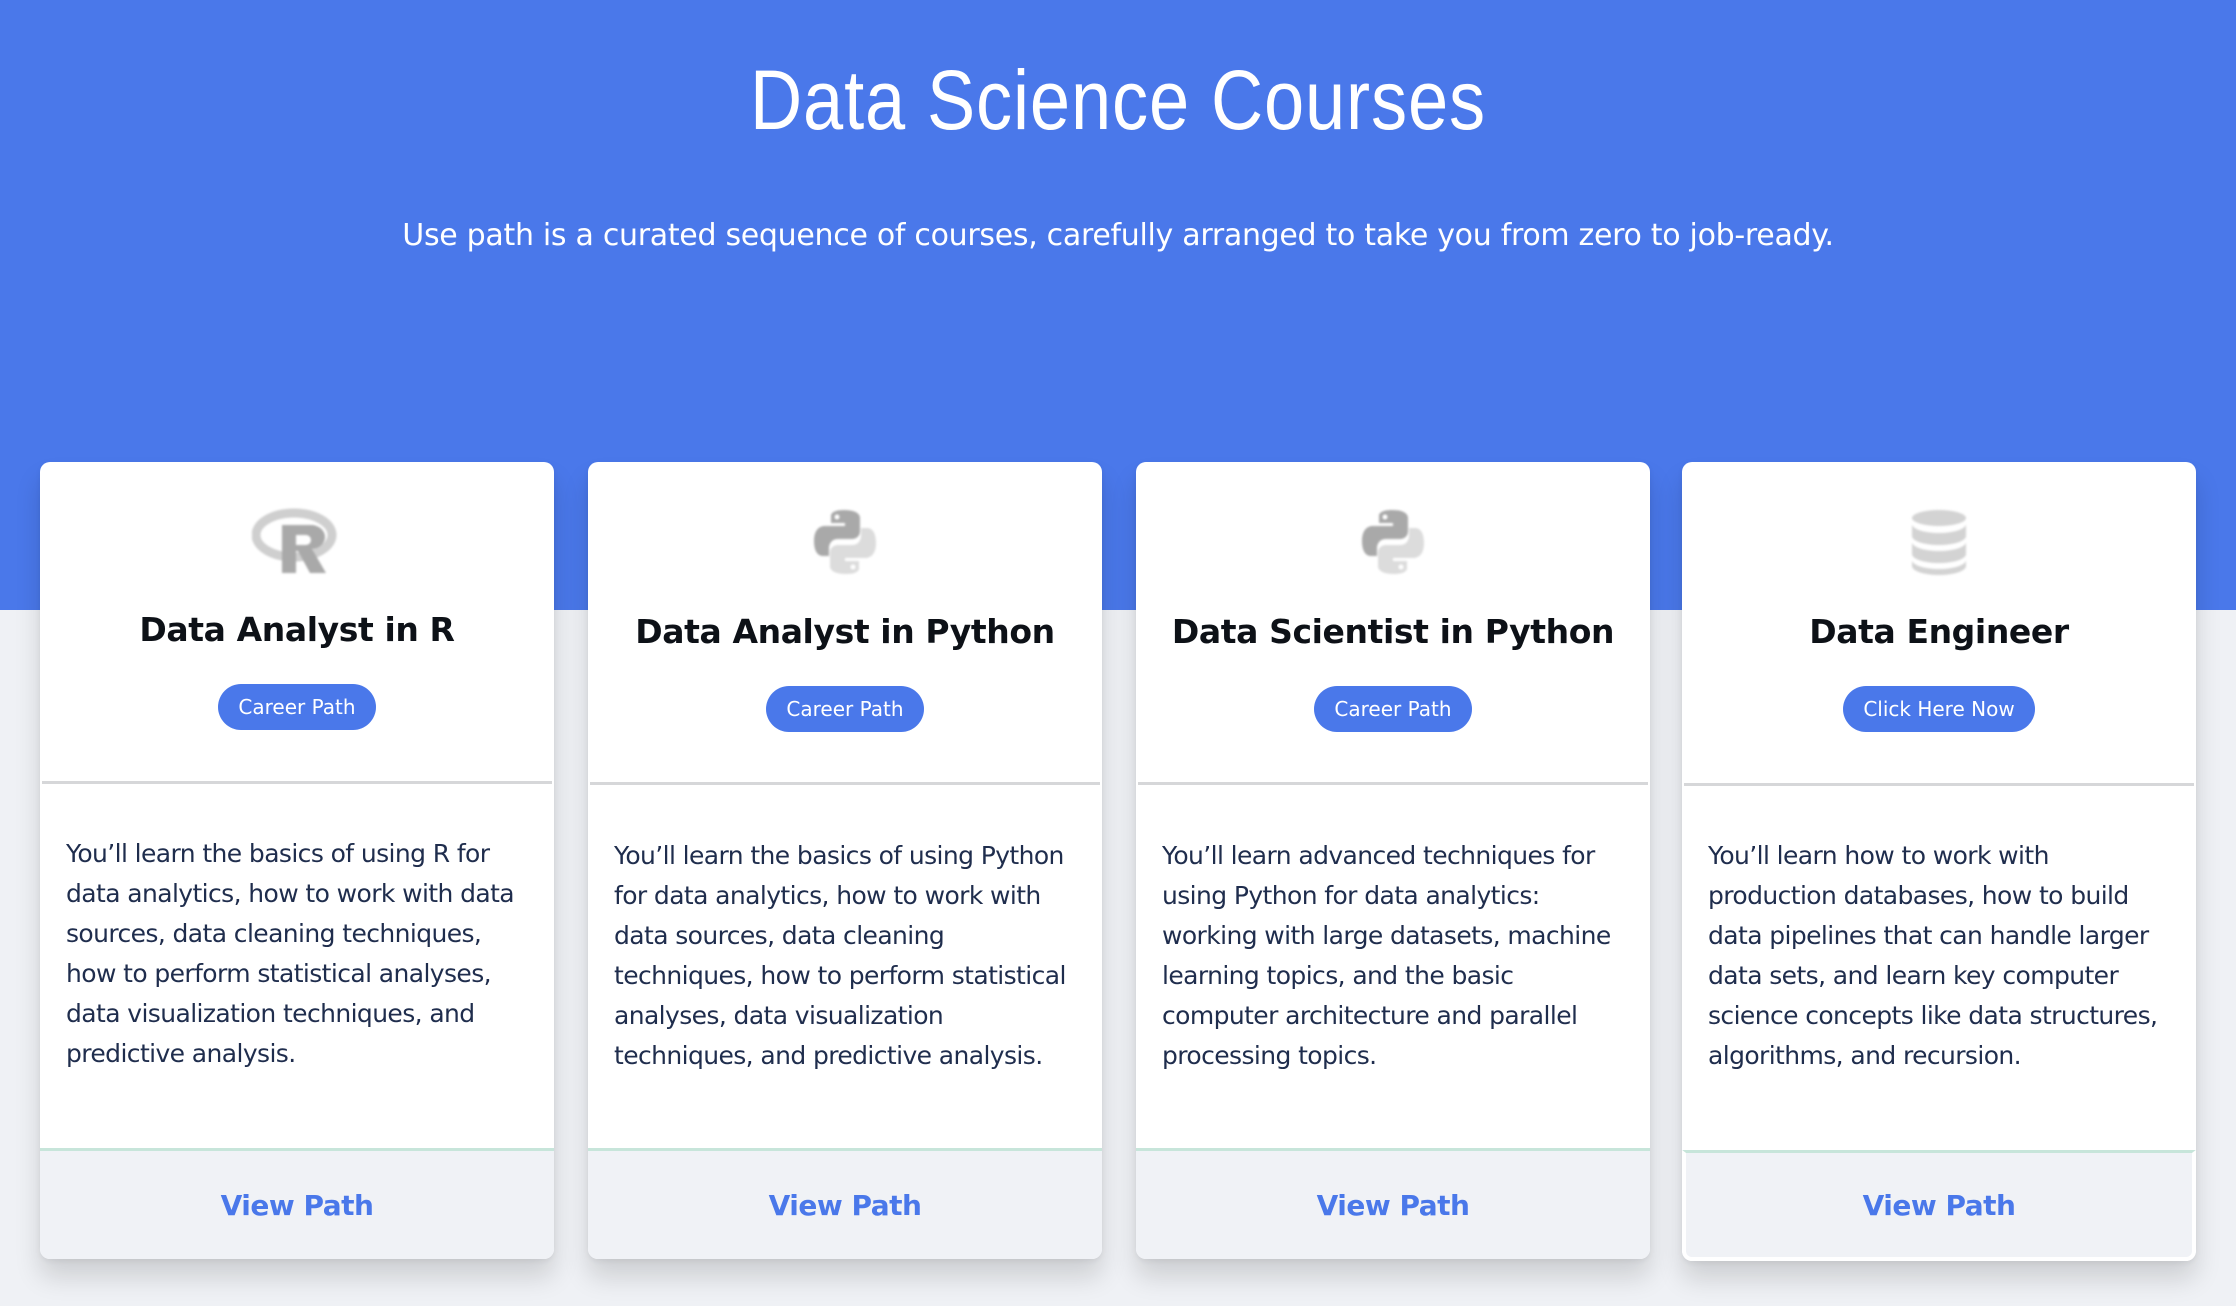 This screenshot has width=2236, height=1306. I want to click on r-logo-icon, so click(297, 542).